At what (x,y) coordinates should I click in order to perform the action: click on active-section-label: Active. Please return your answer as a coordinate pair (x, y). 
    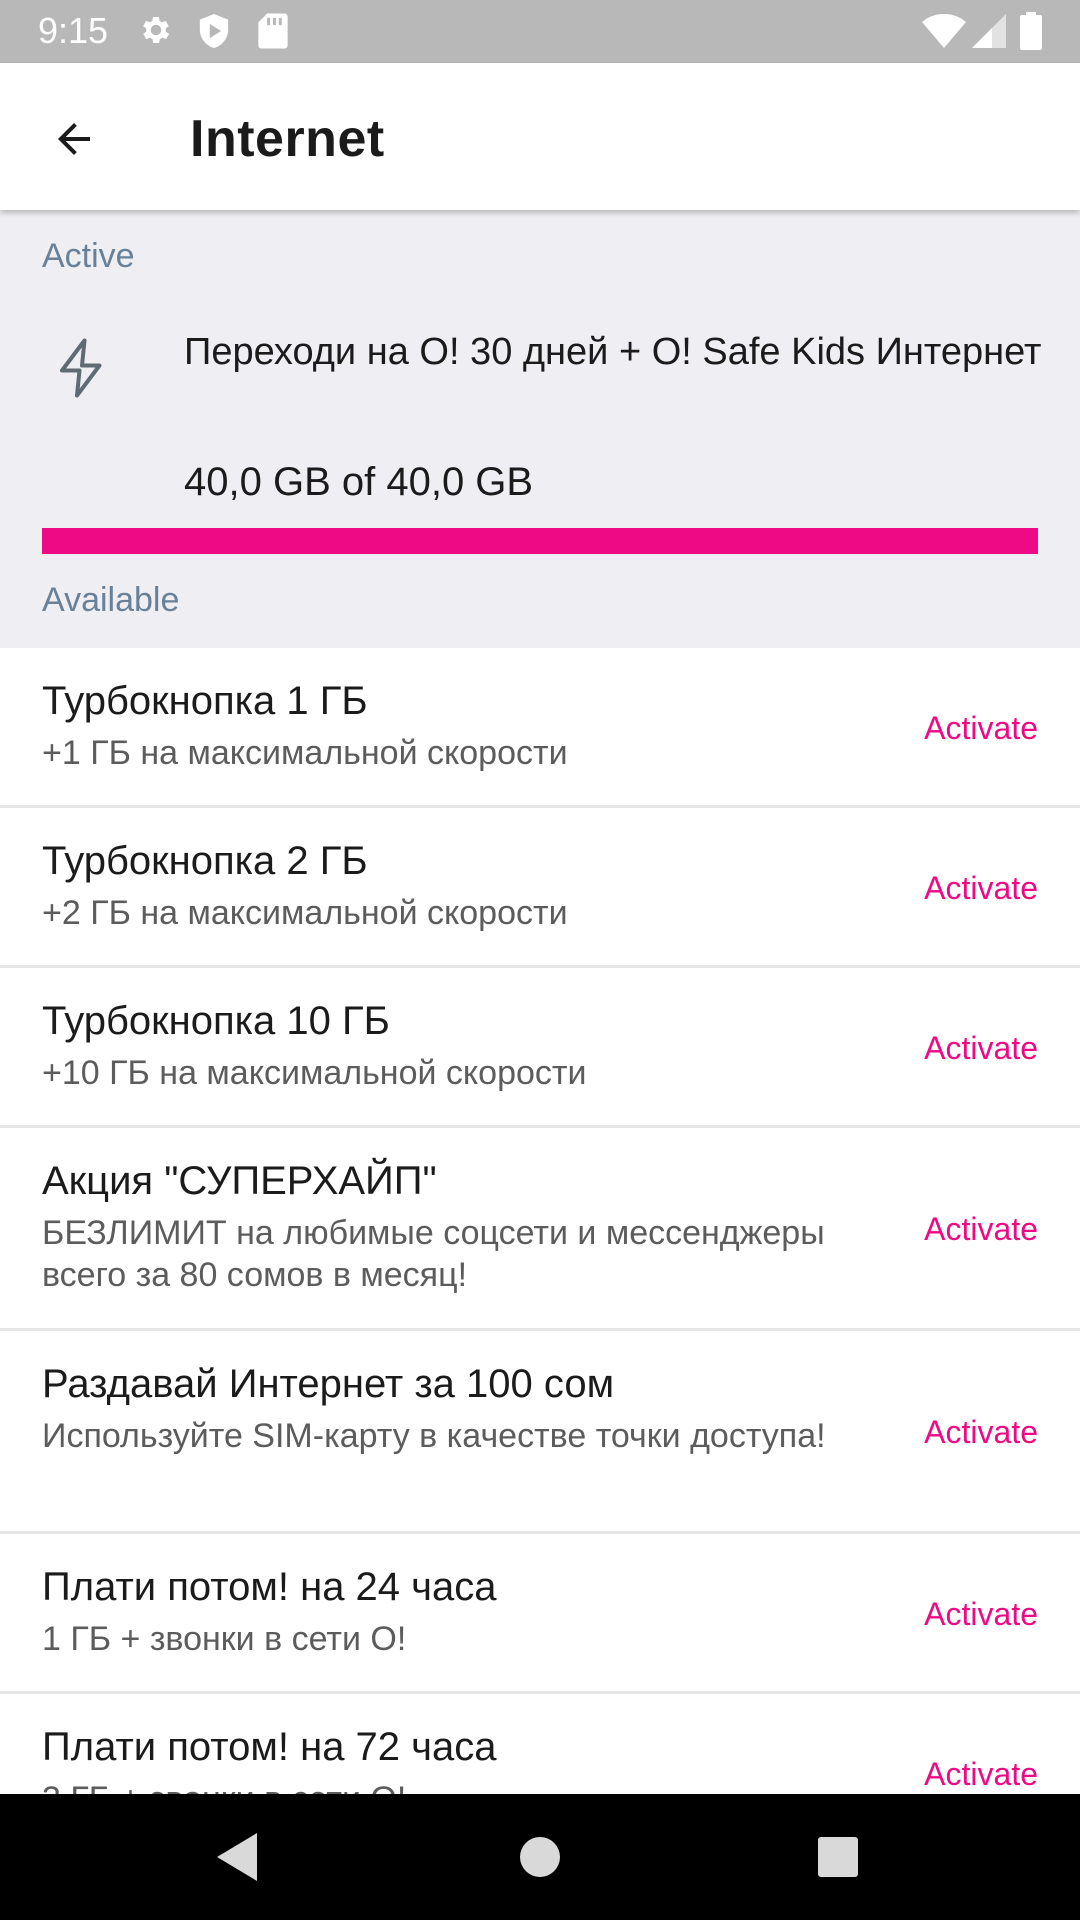
    Looking at the image, I should click on (88, 256).